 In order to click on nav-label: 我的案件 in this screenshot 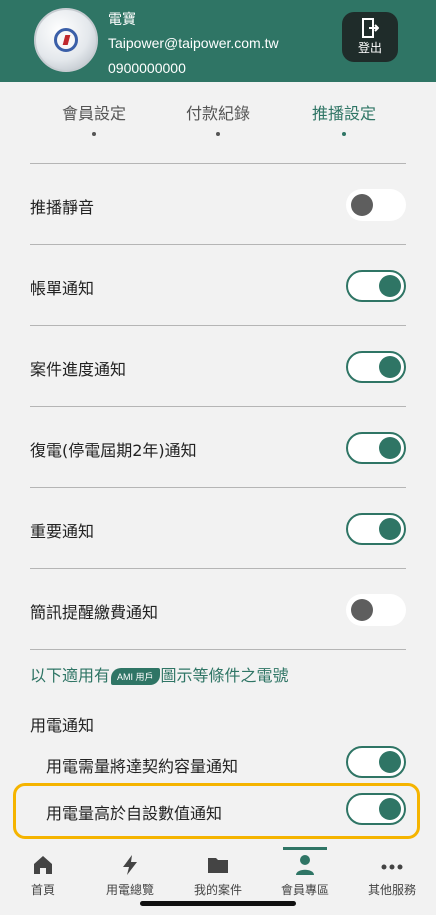, I will do `click(217, 890)`.